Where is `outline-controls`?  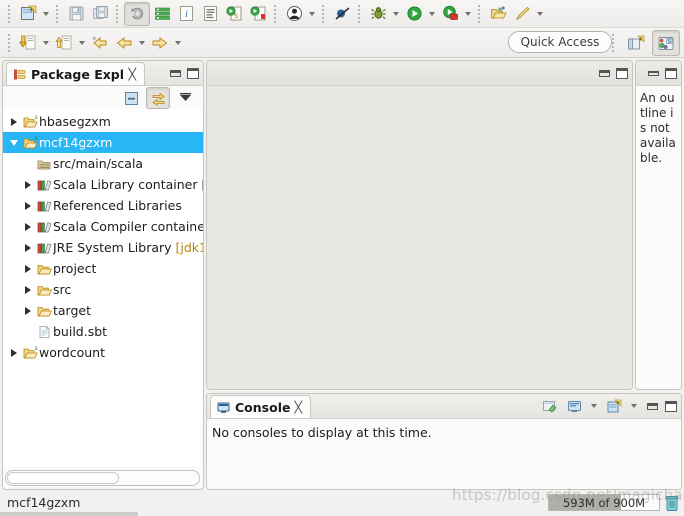 outline-controls is located at coordinates (662, 73).